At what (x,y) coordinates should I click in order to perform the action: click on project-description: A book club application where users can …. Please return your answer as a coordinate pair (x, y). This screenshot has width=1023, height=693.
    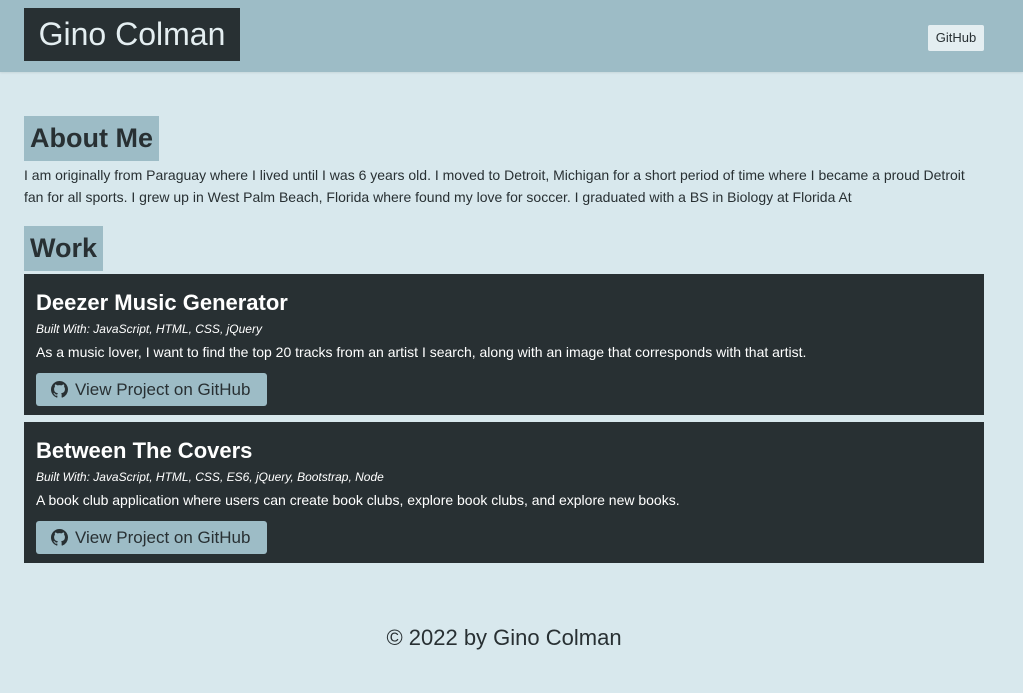
    Looking at the image, I should click on (358, 500).